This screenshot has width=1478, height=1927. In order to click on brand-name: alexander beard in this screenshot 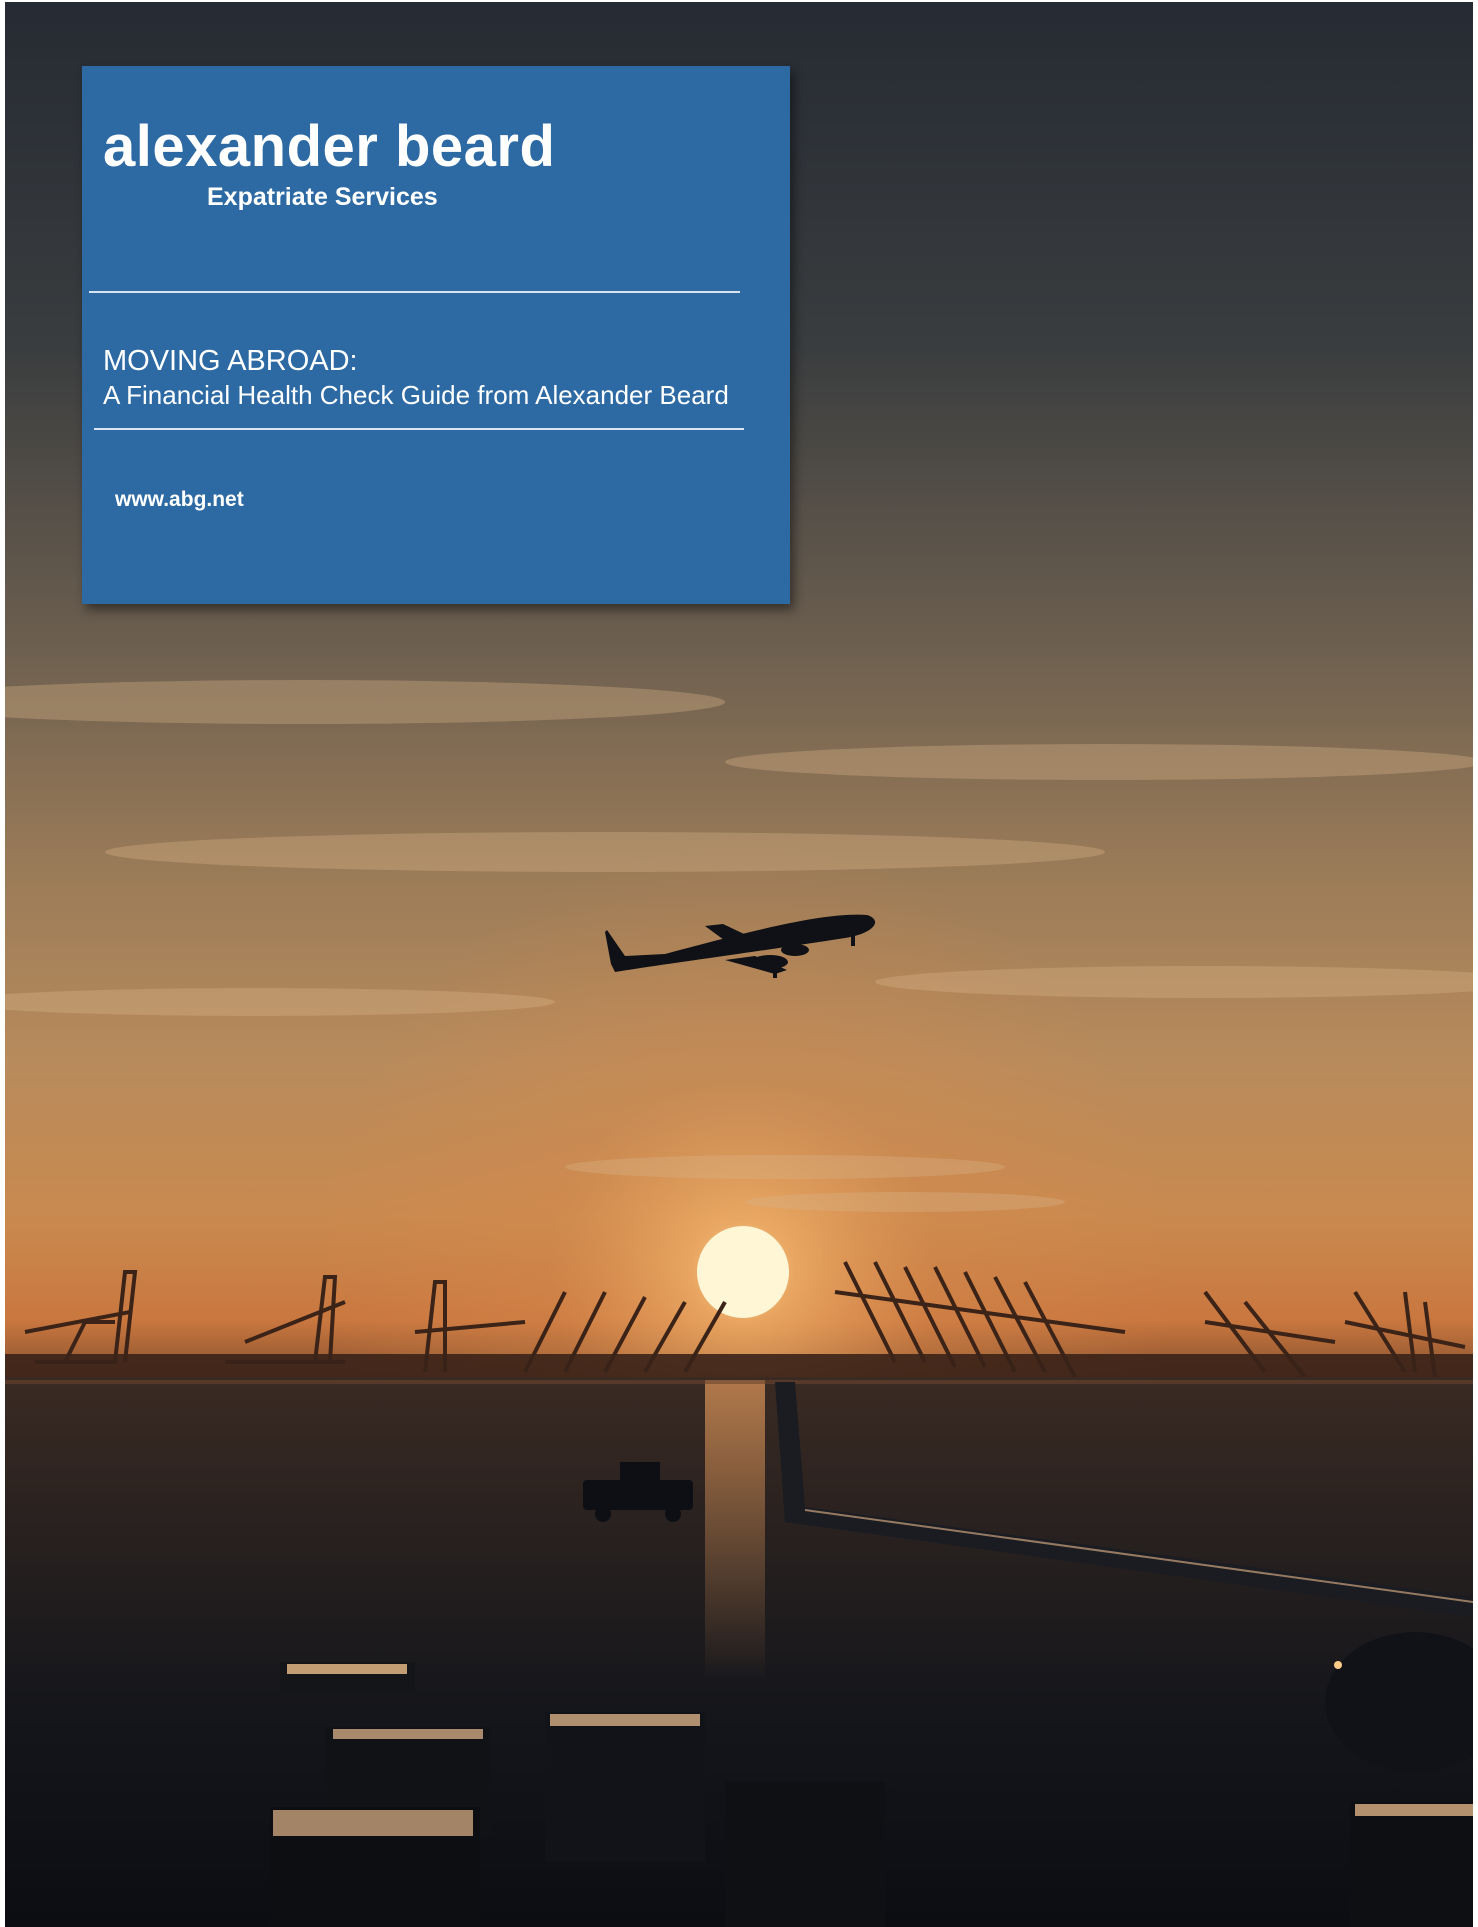, I will do `click(329, 146)`.